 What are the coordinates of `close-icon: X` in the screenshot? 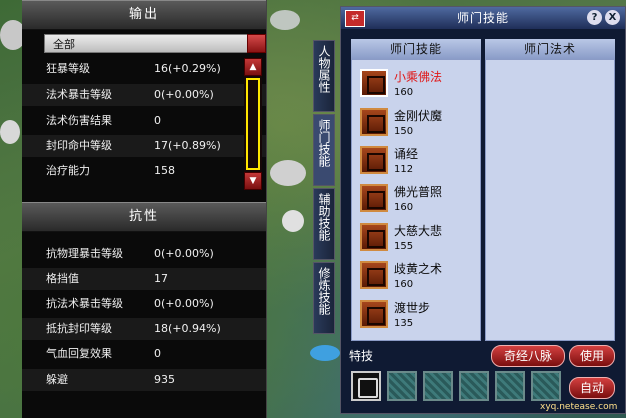 It's located at (612, 17).